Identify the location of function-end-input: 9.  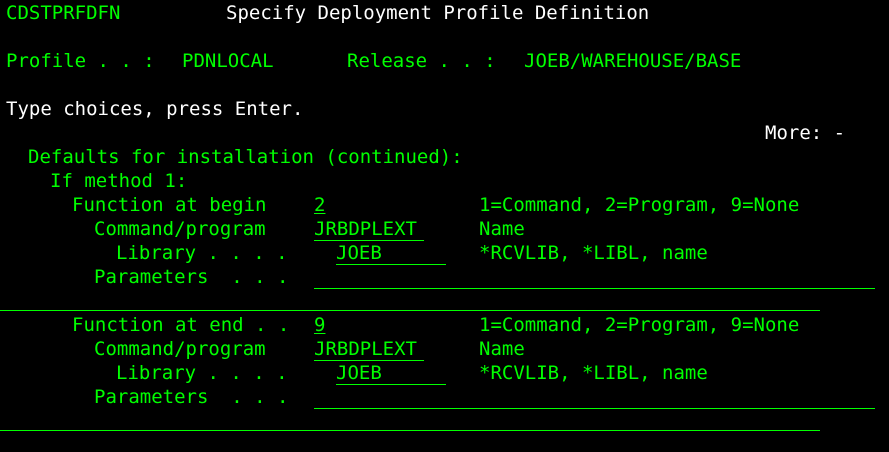
(320, 325).